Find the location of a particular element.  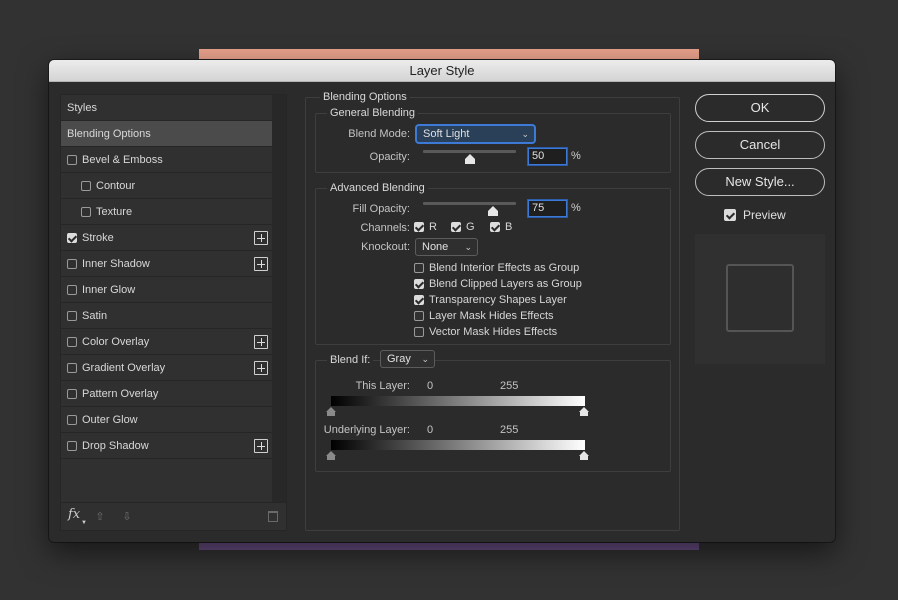

knockout-label: Knockout: is located at coordinates (385, 247).